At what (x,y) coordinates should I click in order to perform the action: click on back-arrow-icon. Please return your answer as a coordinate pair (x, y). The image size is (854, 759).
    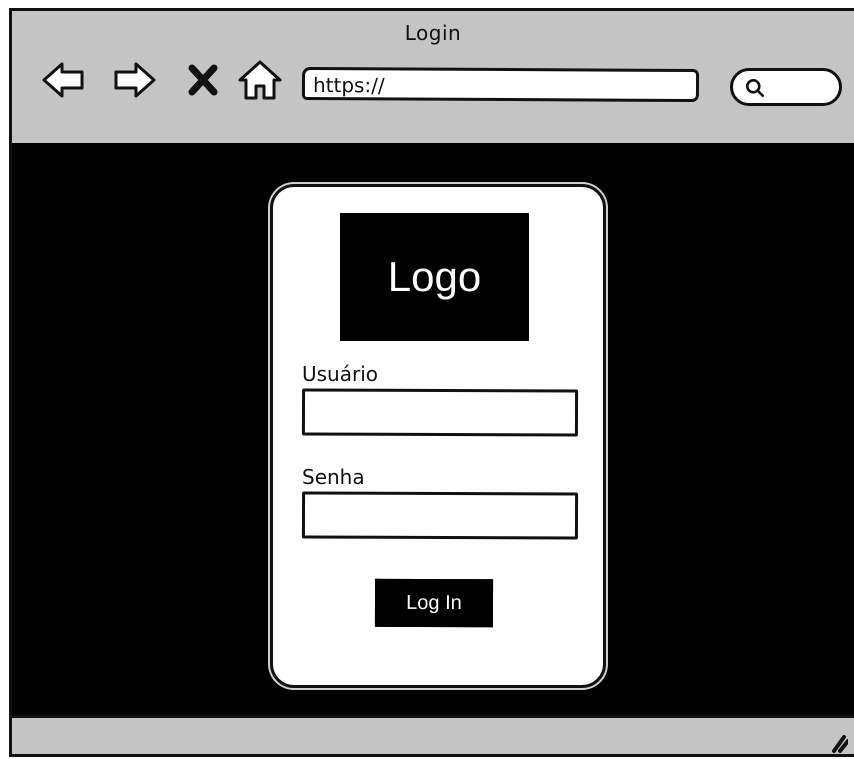
    Looking at the image, I should click on (64, 80).